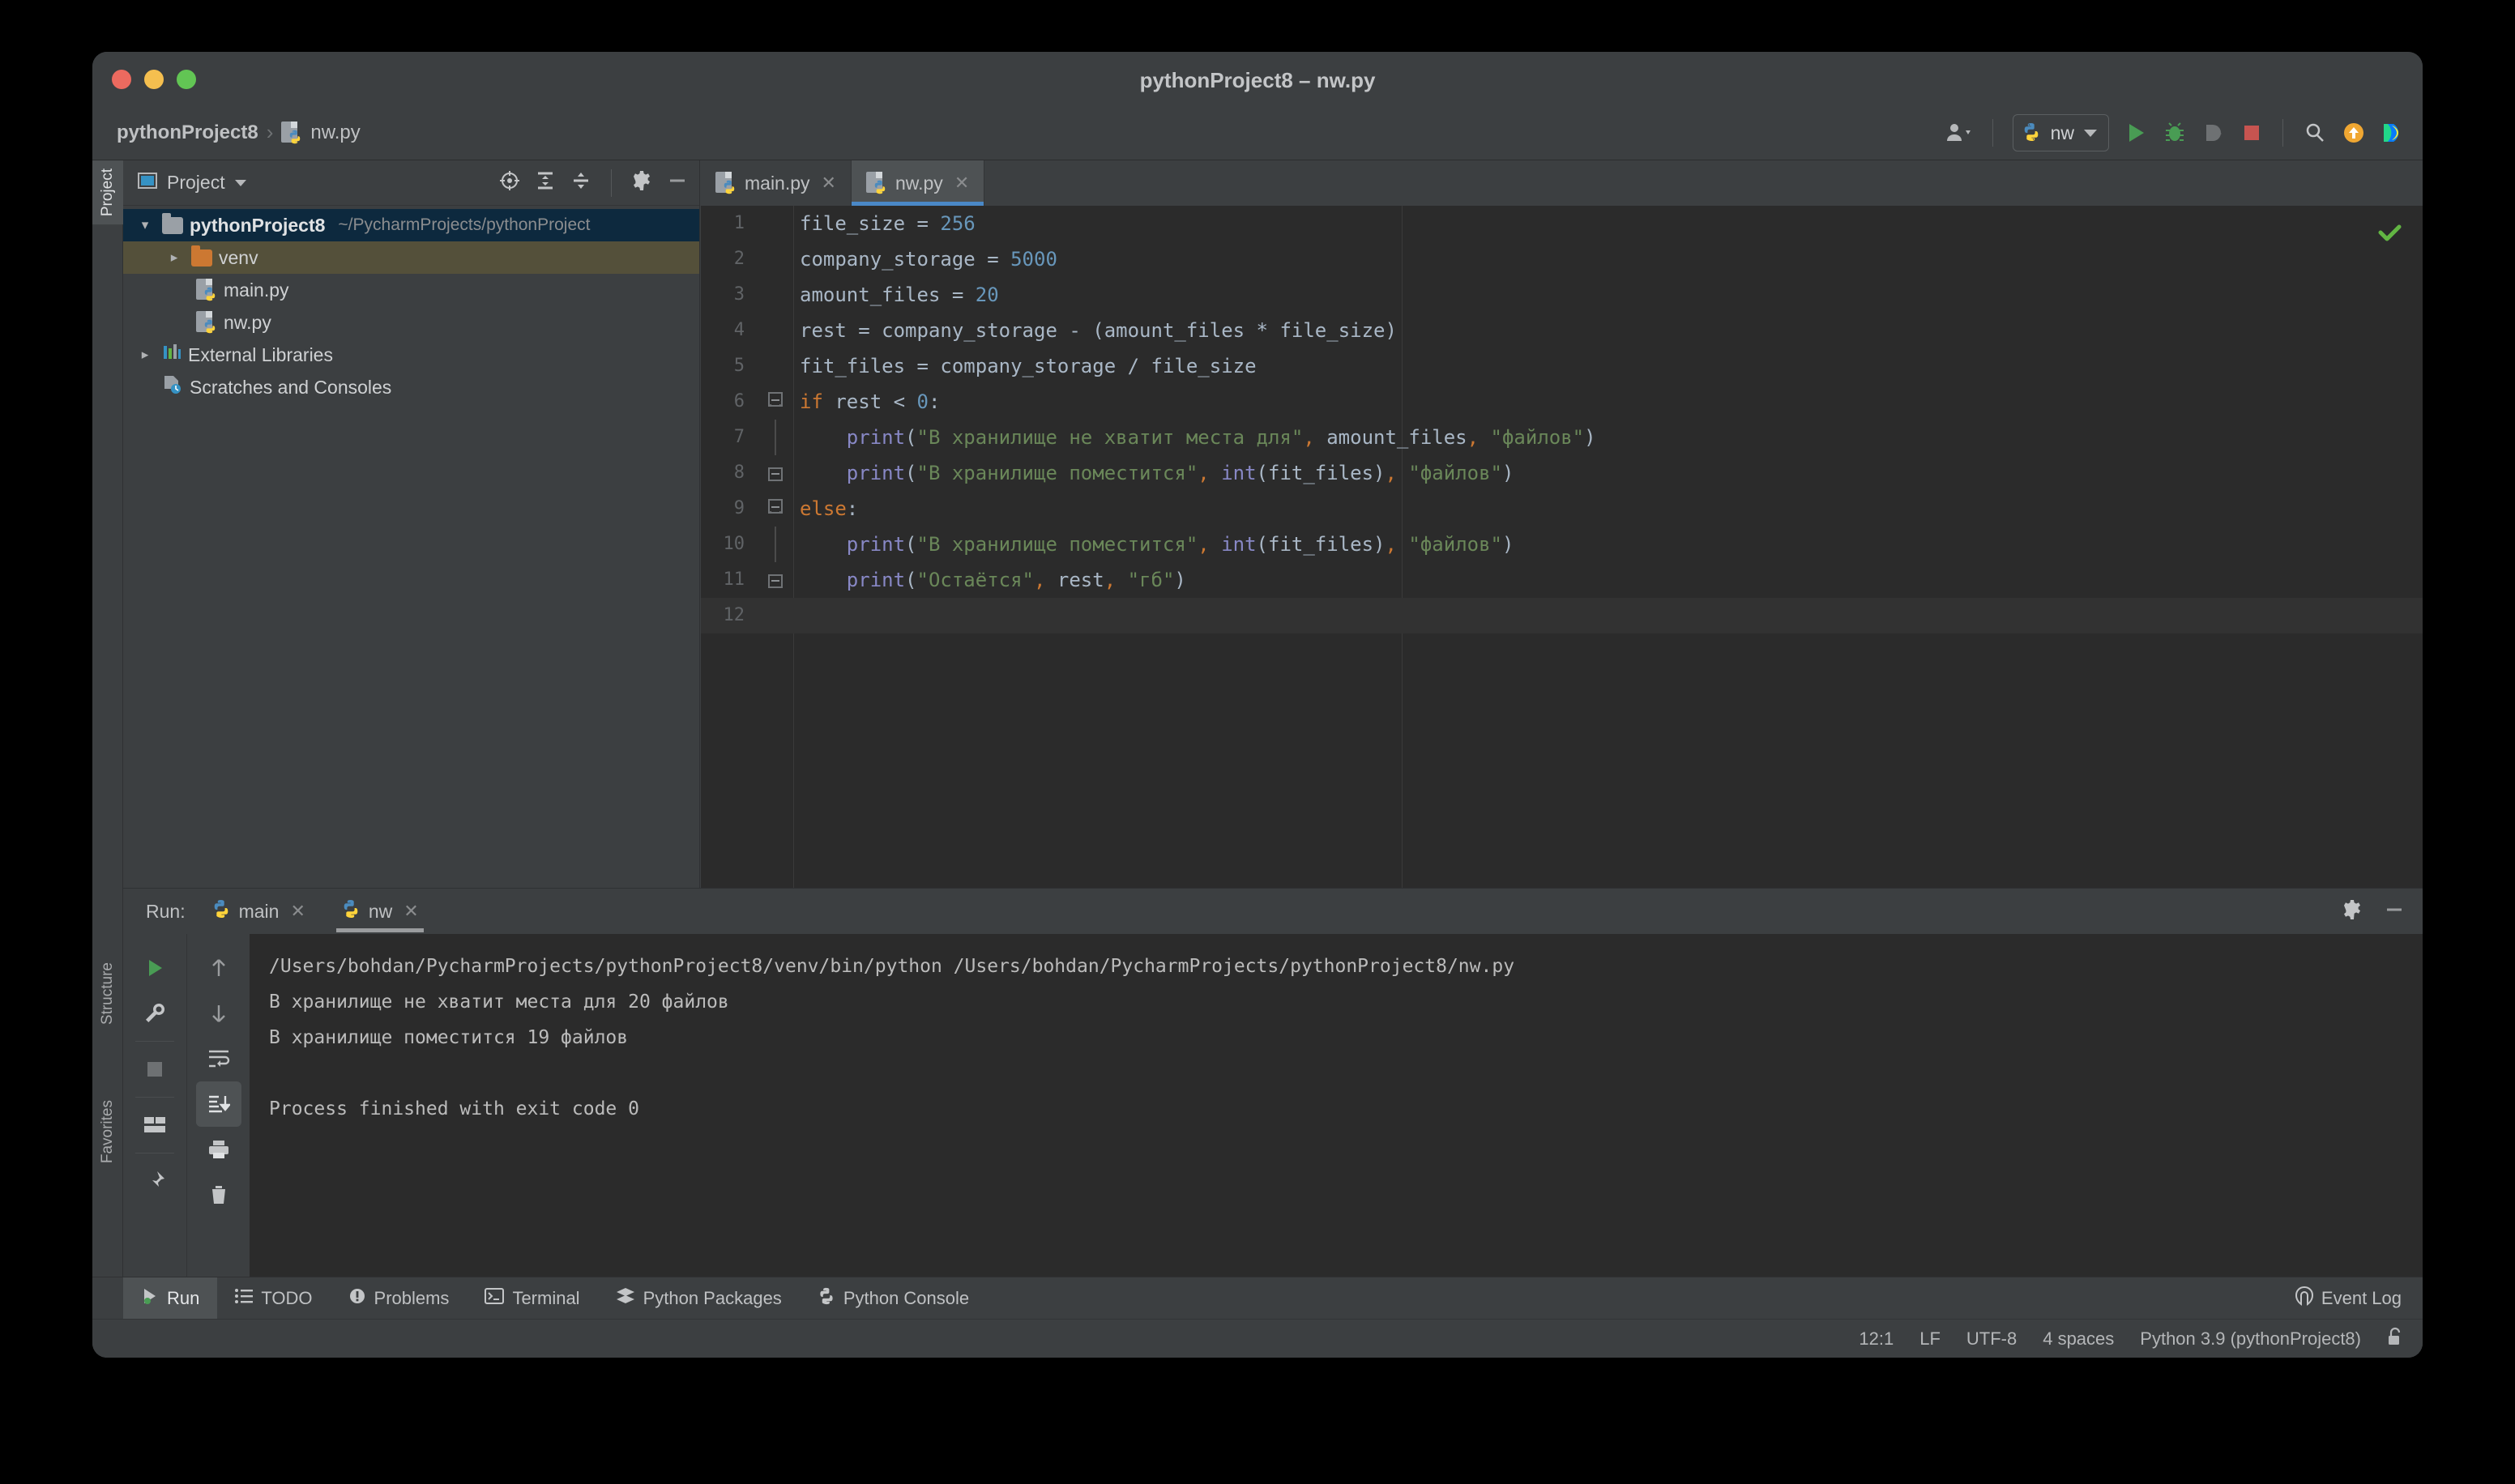 Image resolution: width=2515 pixels, height=1484 pixels. I want to click on line-number: 4, so click(739, 330).